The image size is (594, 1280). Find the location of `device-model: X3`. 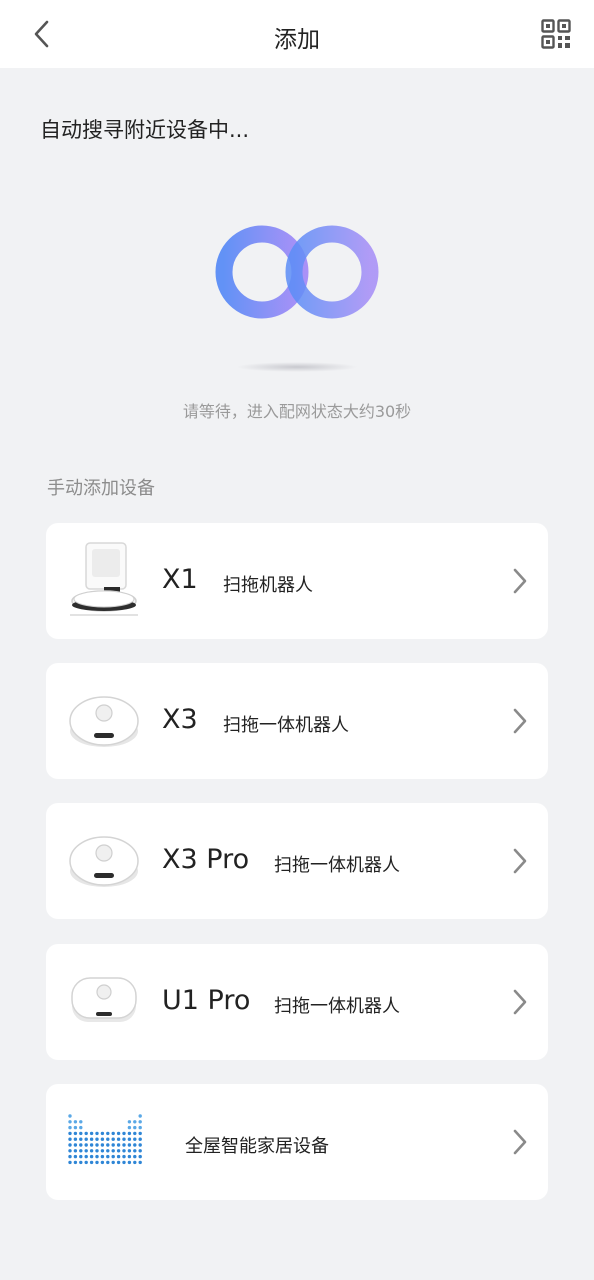

device-model: X3 is located at coordinates (180, 719).